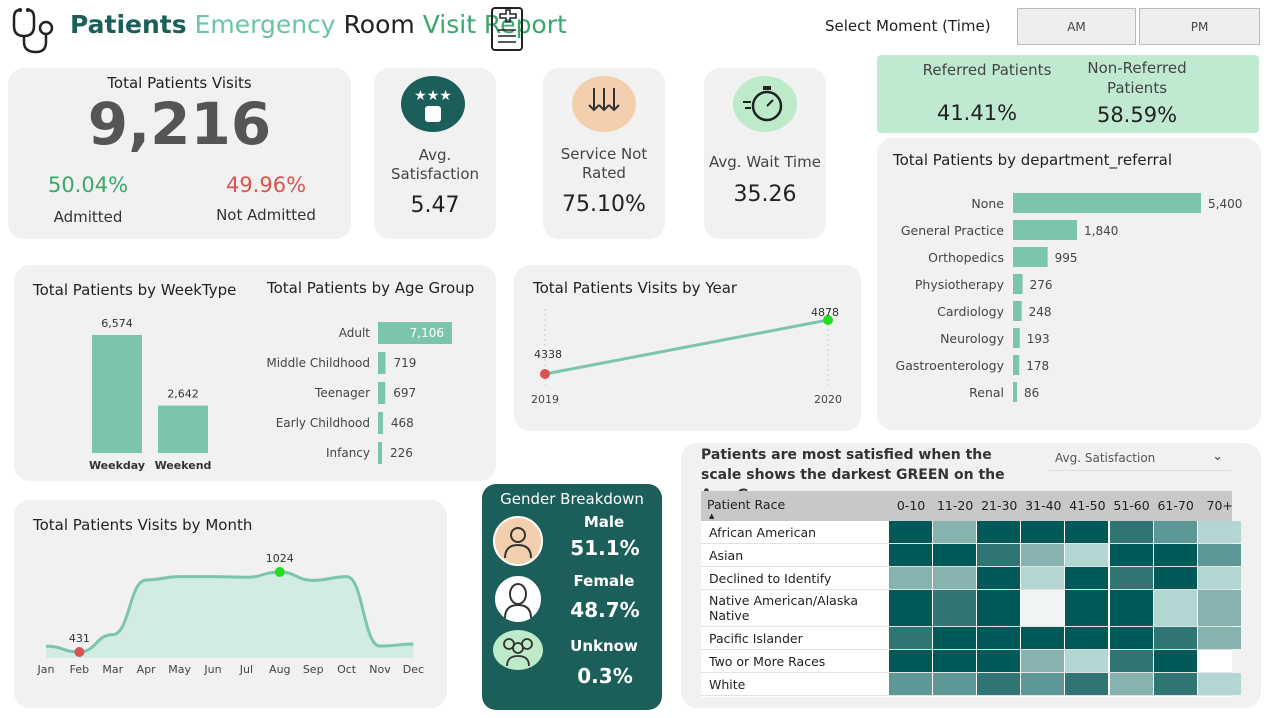 The image size is (1277, 718). What do you see at coordinates (183, 394) in the screenshot?
I see `weektype-value-label: 2,642` at bounding box center [183, 394].